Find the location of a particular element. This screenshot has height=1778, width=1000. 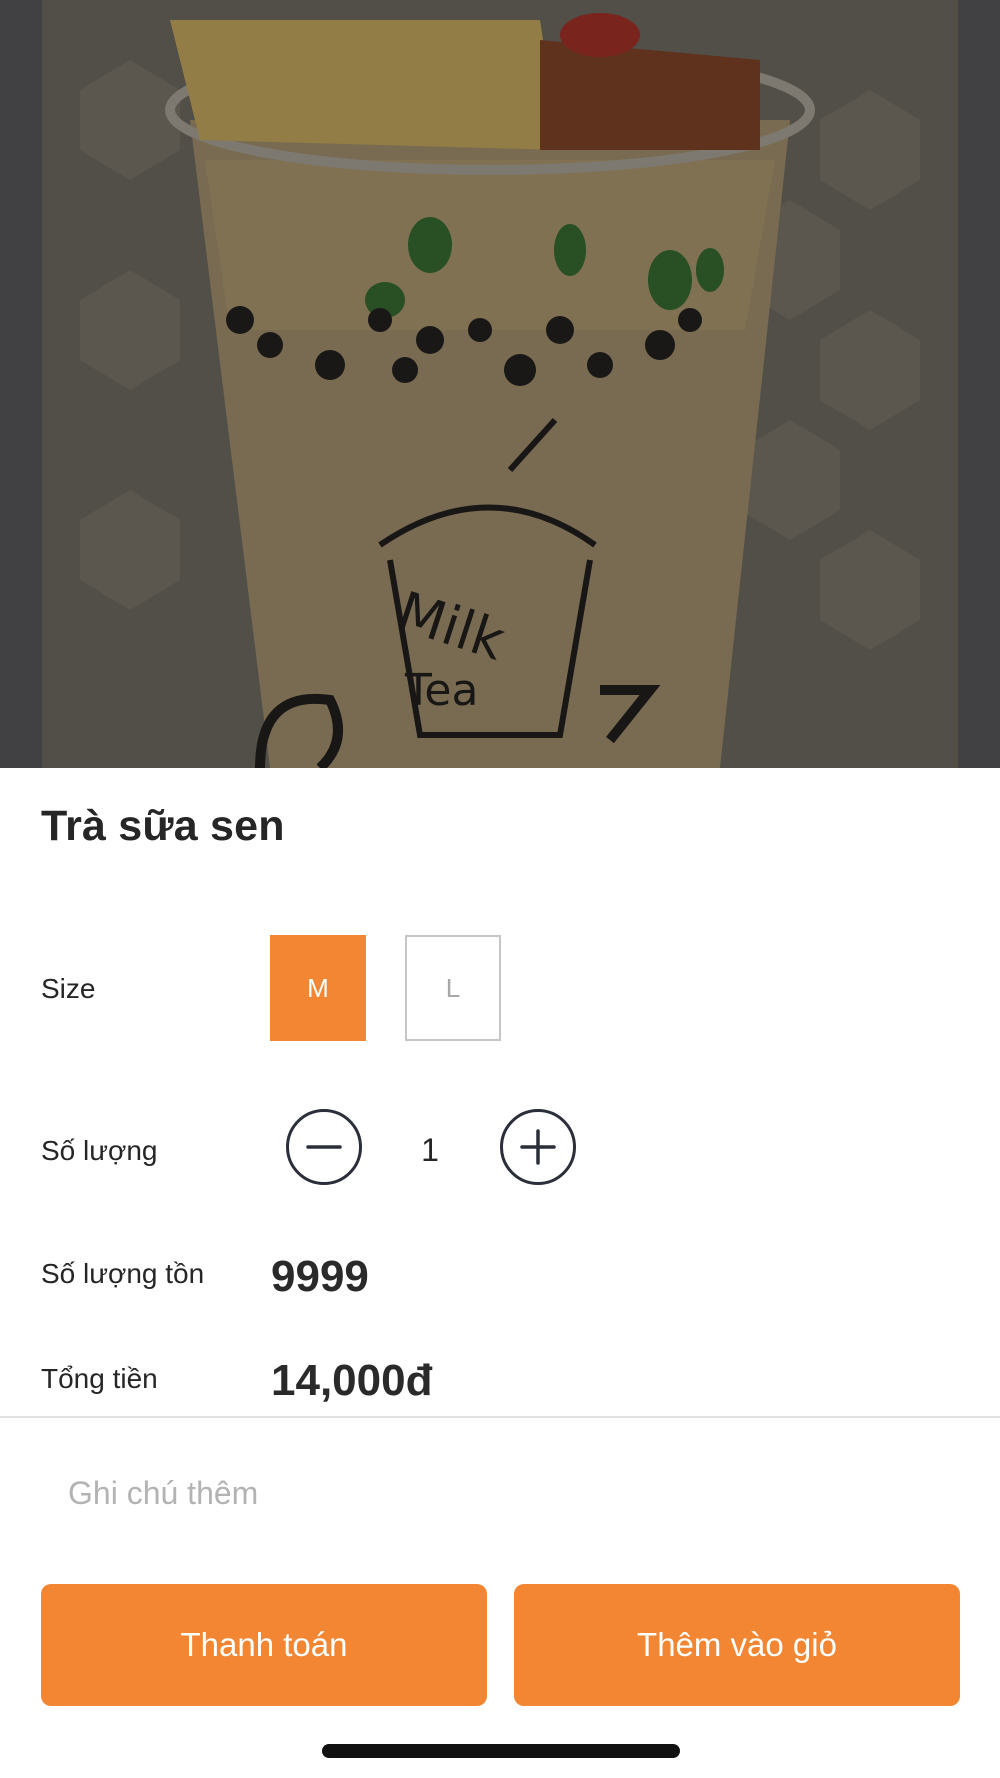

minus-icon is located at coordinates (324, 1147).